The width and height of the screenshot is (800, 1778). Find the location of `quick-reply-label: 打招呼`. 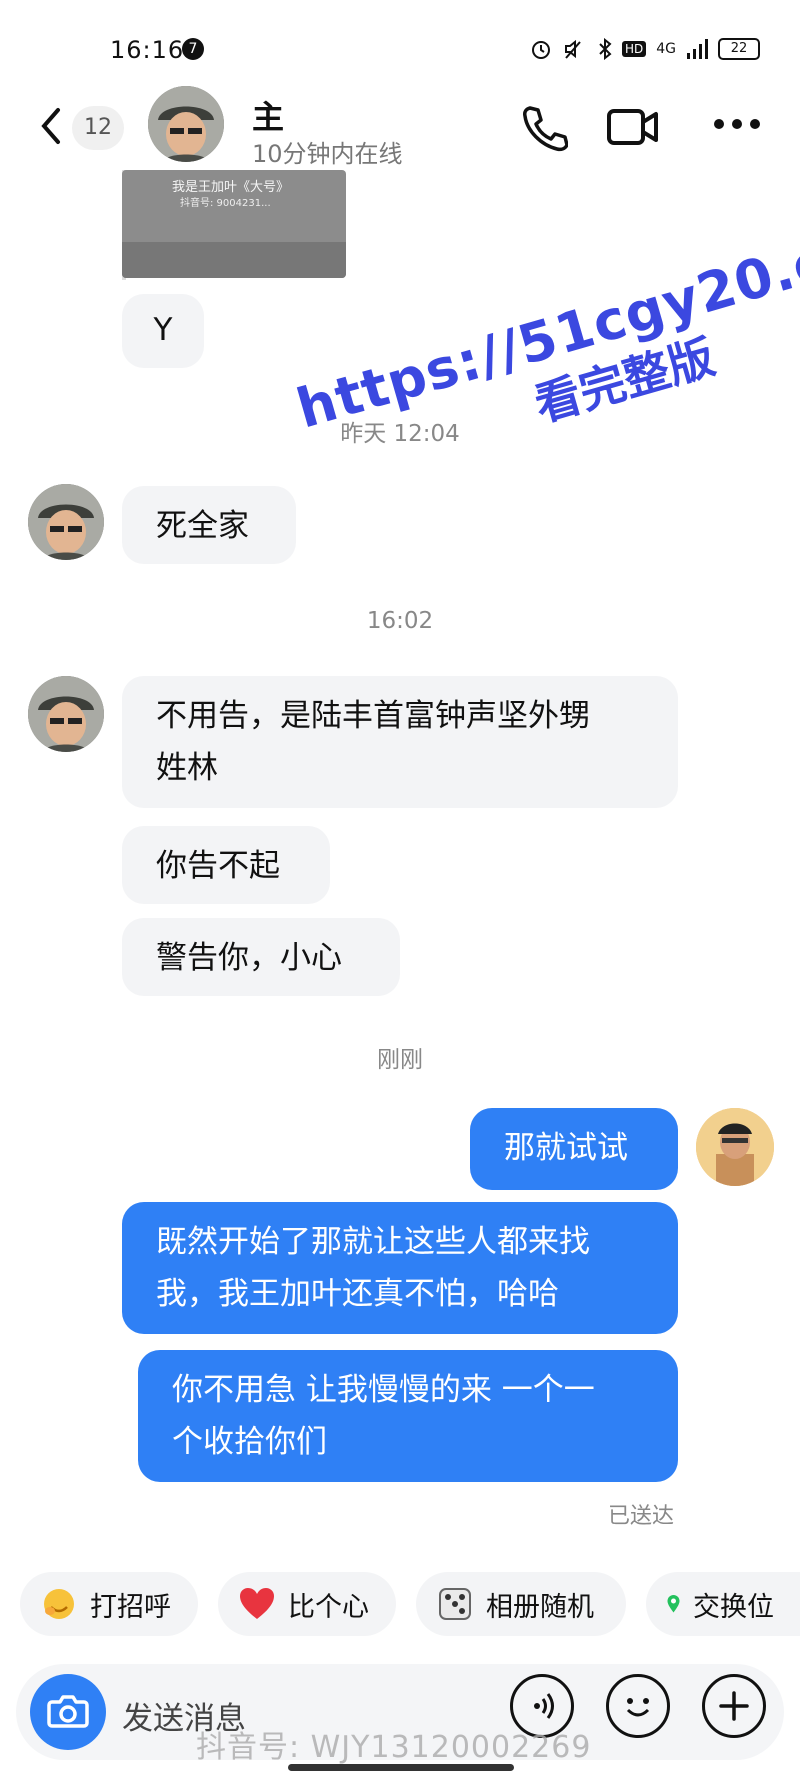

quick-reply-label: 打招呼 is located at coordinates (130, 1607).